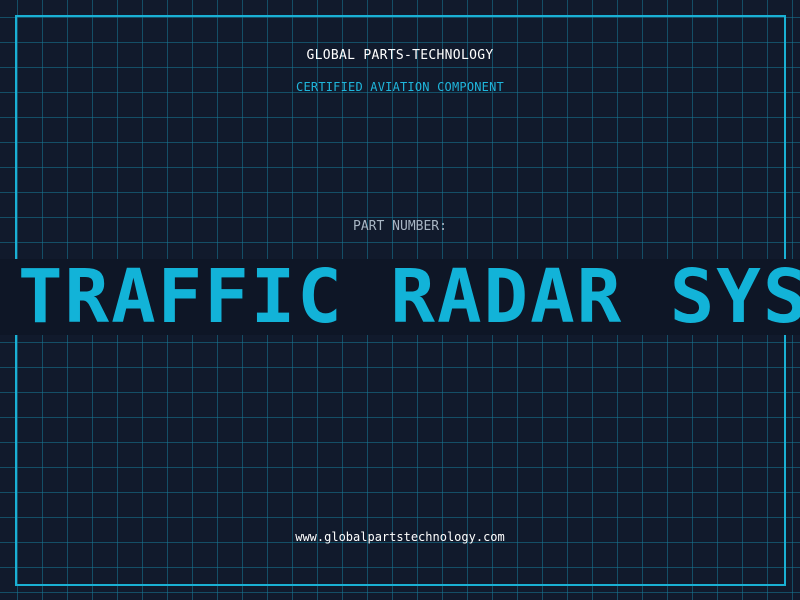 The height and width of the screenshot is (600, 800). I want to click on part-name-banner: TRAFFIC RADAR SYST, so click(400, 297).